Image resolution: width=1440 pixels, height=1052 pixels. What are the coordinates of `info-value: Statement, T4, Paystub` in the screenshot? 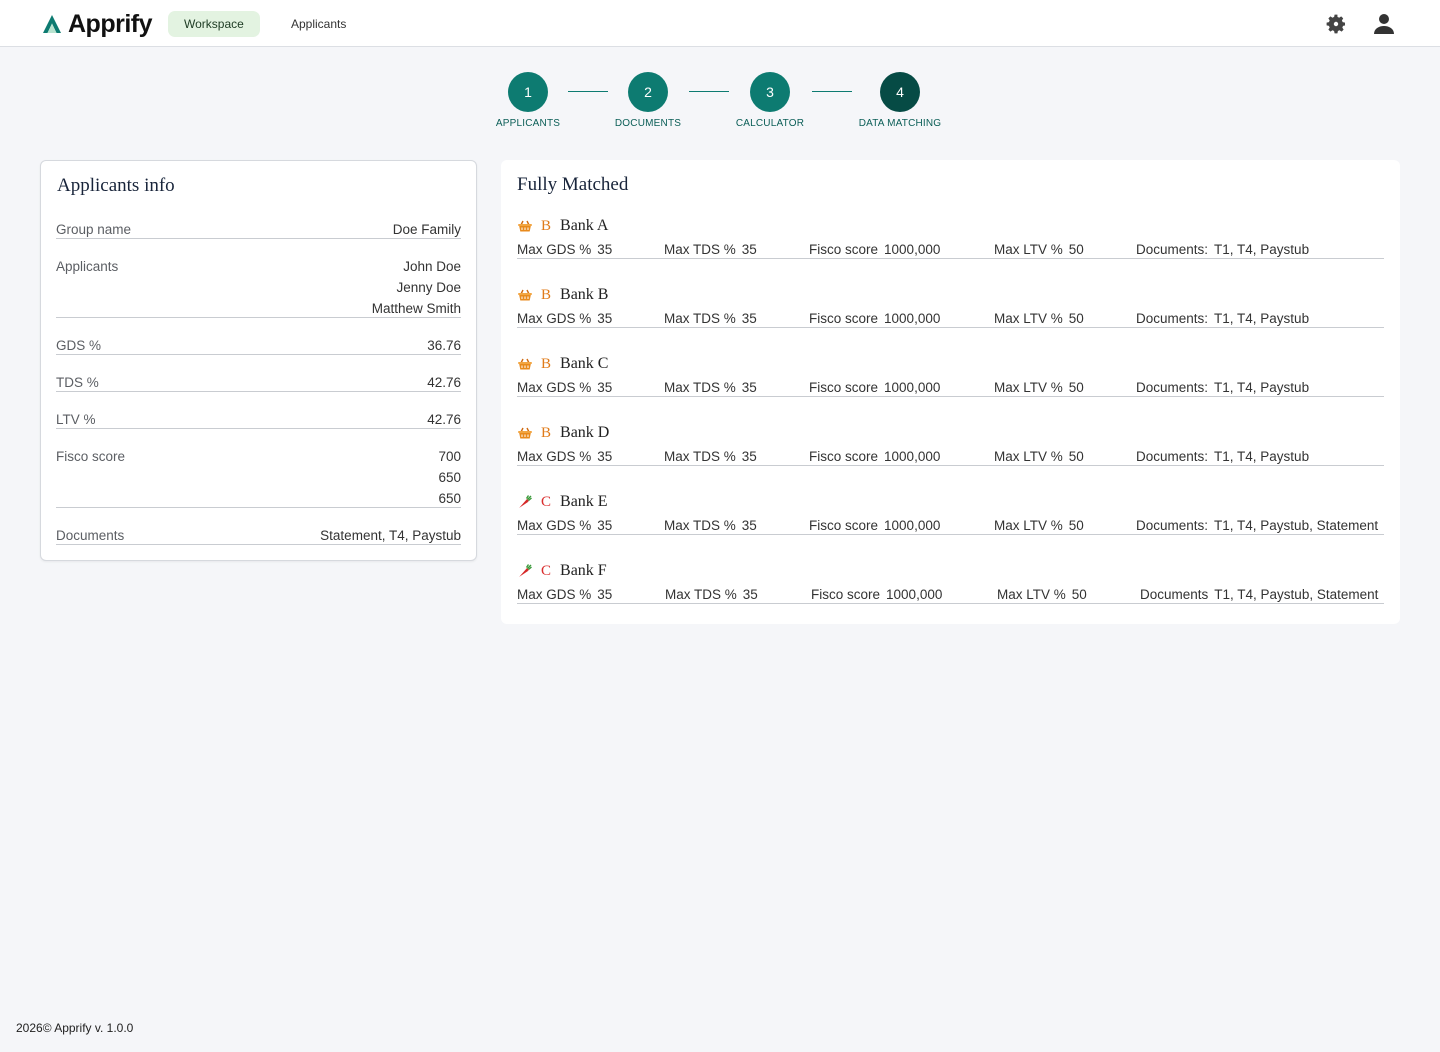 It's located at (390, 535).